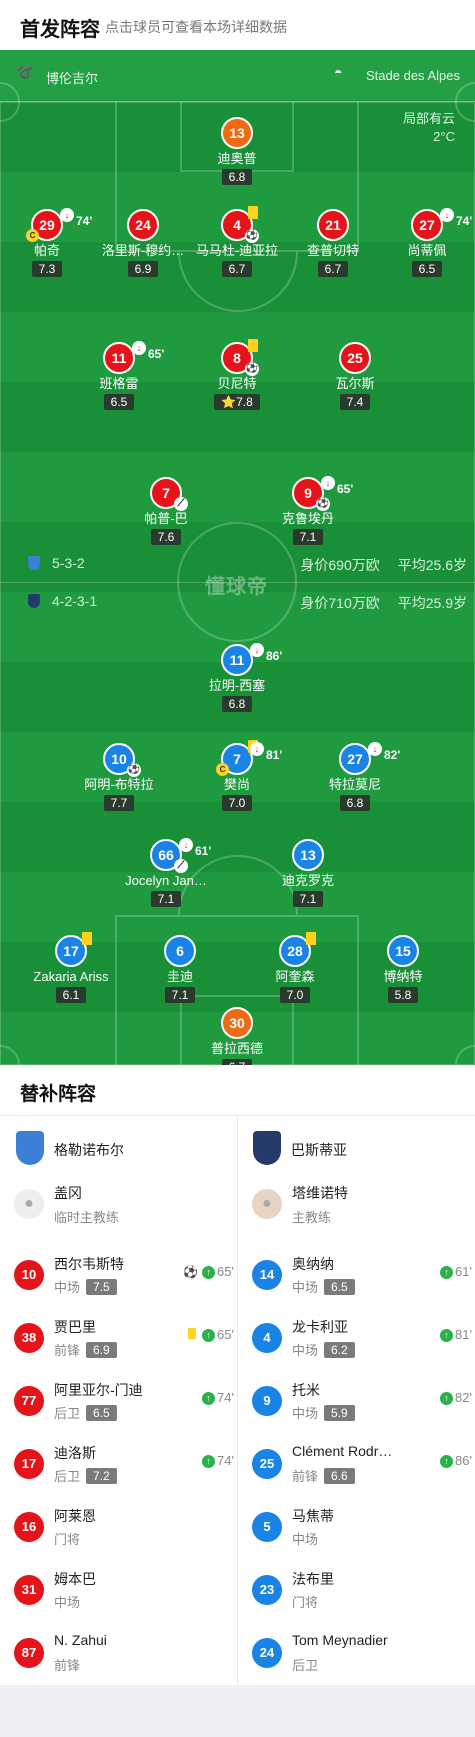  What do you see at coordinates (29, 1527) in the screenshot?
I see `sub-number: 16` at bounding box center [29, 1527].